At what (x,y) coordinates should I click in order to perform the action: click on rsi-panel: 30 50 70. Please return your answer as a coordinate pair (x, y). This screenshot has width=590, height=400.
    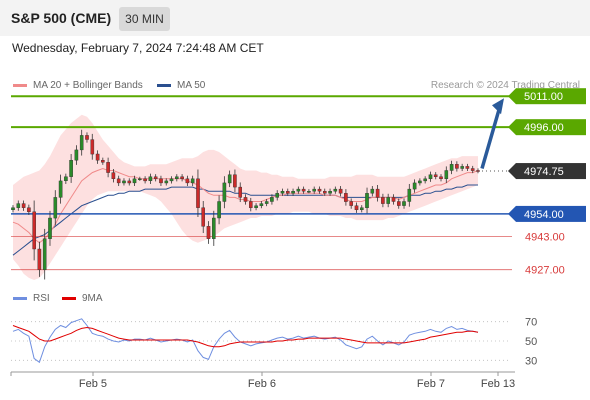
    Looking at the image, I should click on (274, 342).